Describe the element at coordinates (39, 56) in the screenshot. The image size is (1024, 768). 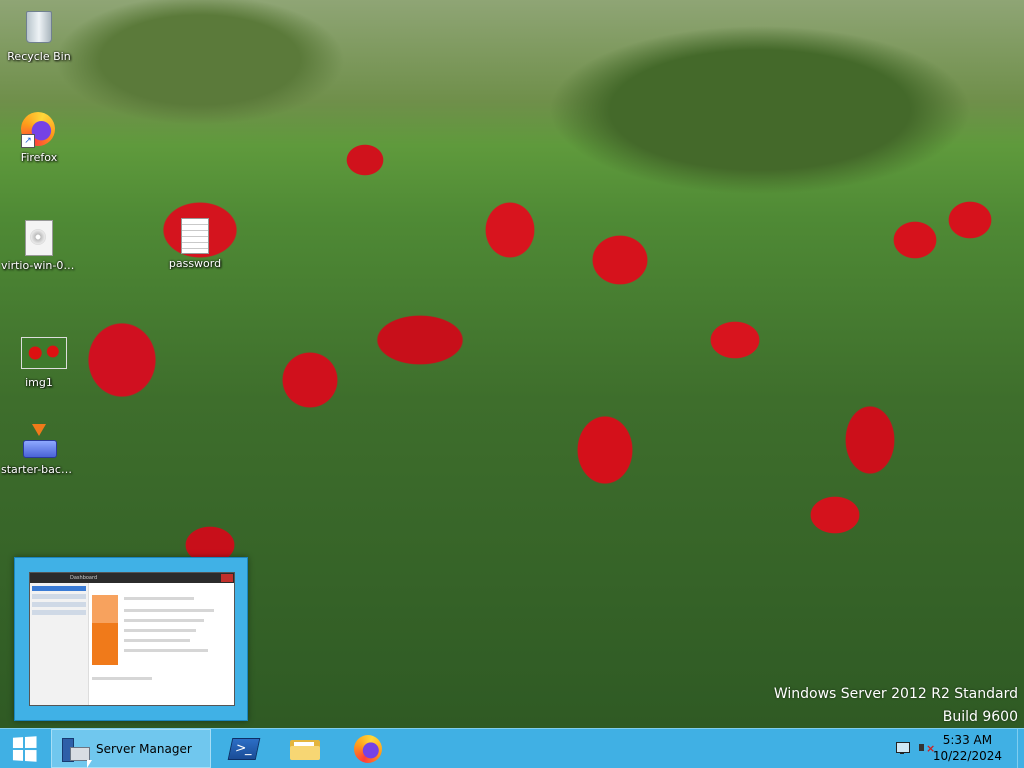
I see `desktop-icon-label: Recycle Bin` at that location.